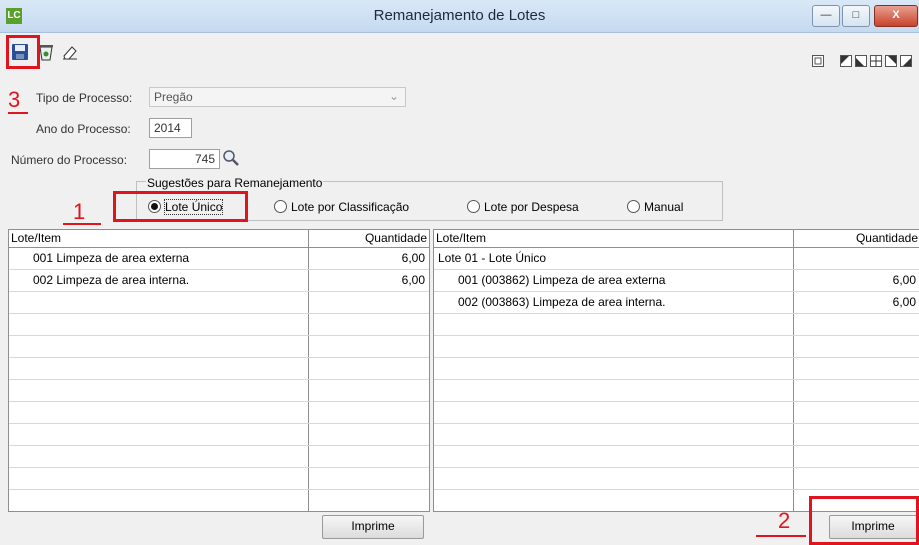 This screenshot has height=545, width=919. What do you see at coordinates (864, 520) in the screenshot?
I see `highlight-imprime` at bounding box center [864, 520].